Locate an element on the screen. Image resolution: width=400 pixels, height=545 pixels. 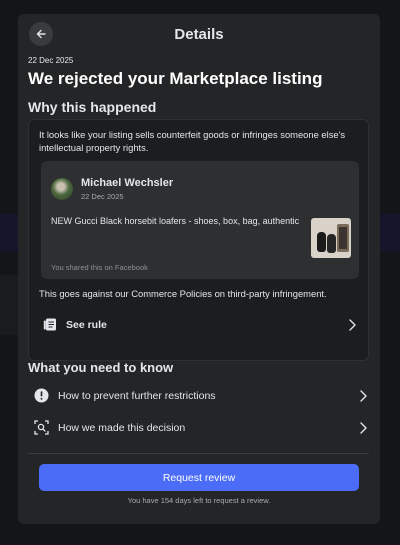
post-date: 22 Dec 2025 is located at coordinates (102, 196).